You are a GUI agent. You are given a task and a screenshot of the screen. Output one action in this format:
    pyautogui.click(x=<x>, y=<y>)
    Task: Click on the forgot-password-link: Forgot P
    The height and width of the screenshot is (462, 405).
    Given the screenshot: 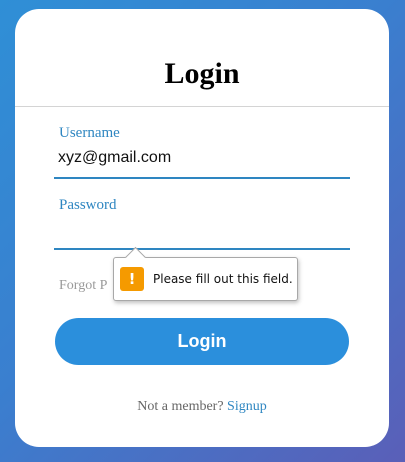 What is the action you would take?
    pyautogui.click(x=83, y=286)
    